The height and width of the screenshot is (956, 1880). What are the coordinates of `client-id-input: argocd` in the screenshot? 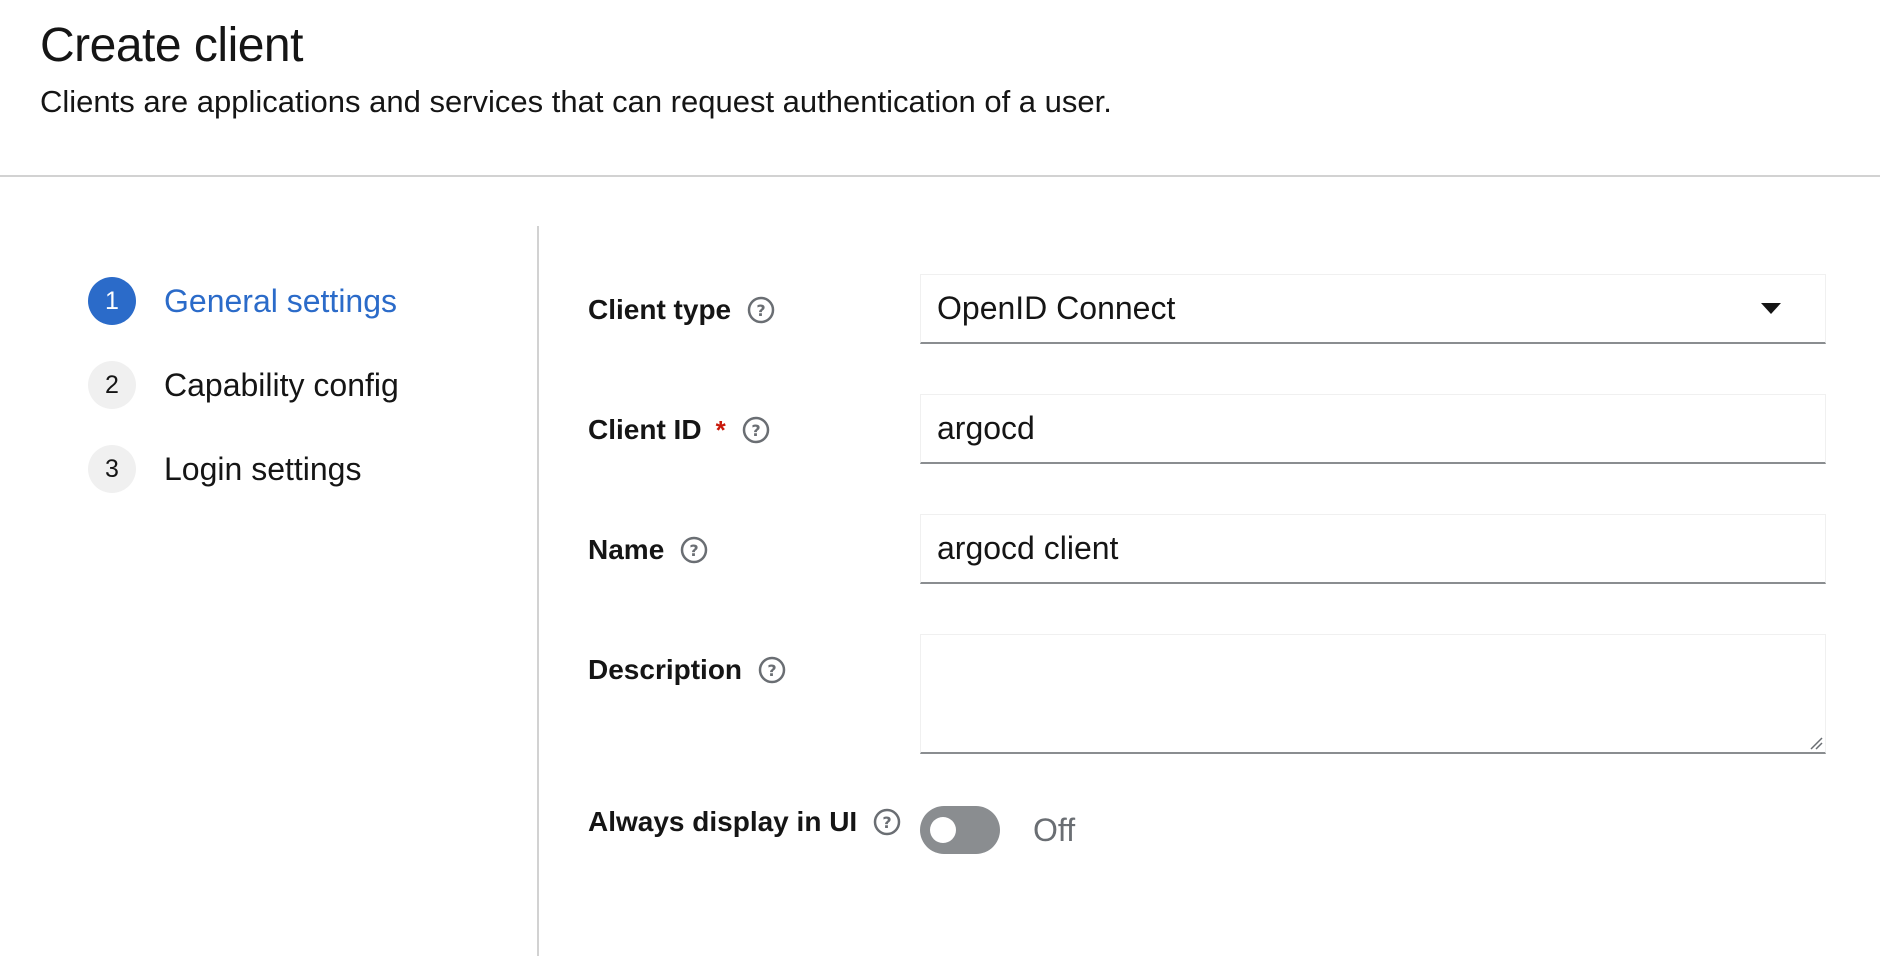 It's located at (1373, 429).